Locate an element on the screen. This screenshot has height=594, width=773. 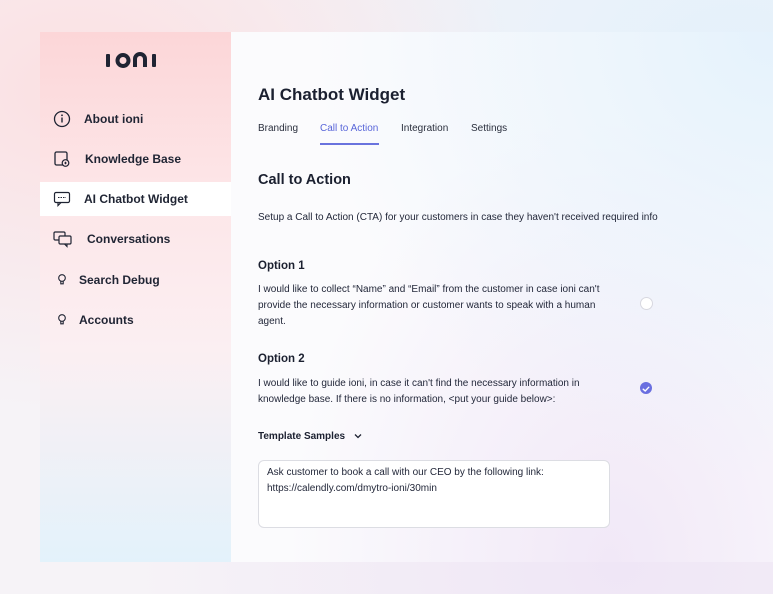
active-tab-indicator is located at coordinates (349, 144).